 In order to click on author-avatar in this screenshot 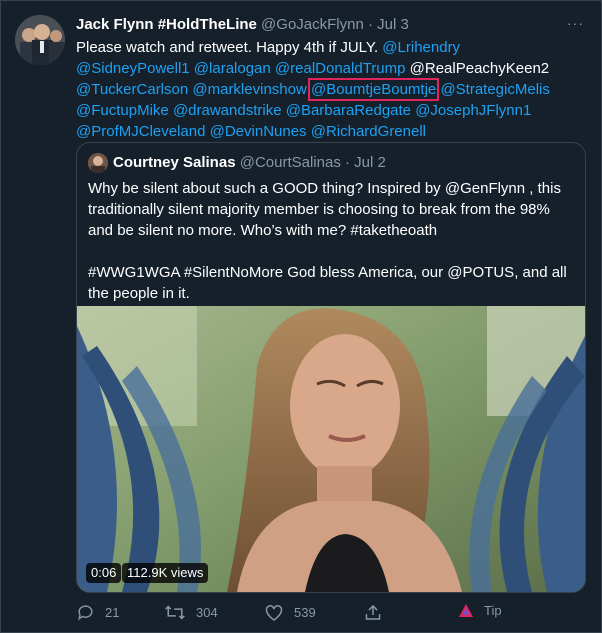, I will do `click(40, 40)`.